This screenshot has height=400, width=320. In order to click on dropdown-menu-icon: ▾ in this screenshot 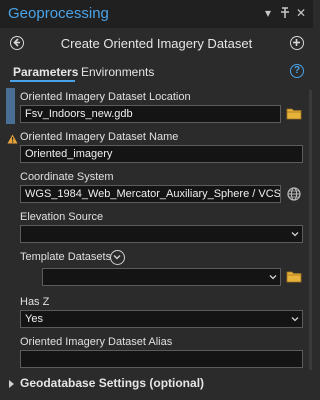, I will do `click(268, 13)`.